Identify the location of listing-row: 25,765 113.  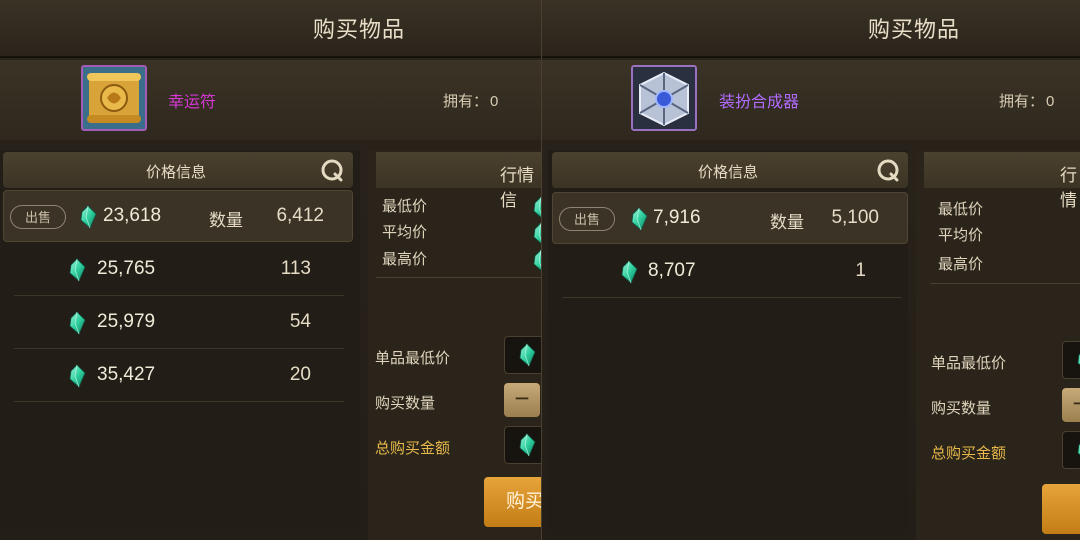
(179, 270).